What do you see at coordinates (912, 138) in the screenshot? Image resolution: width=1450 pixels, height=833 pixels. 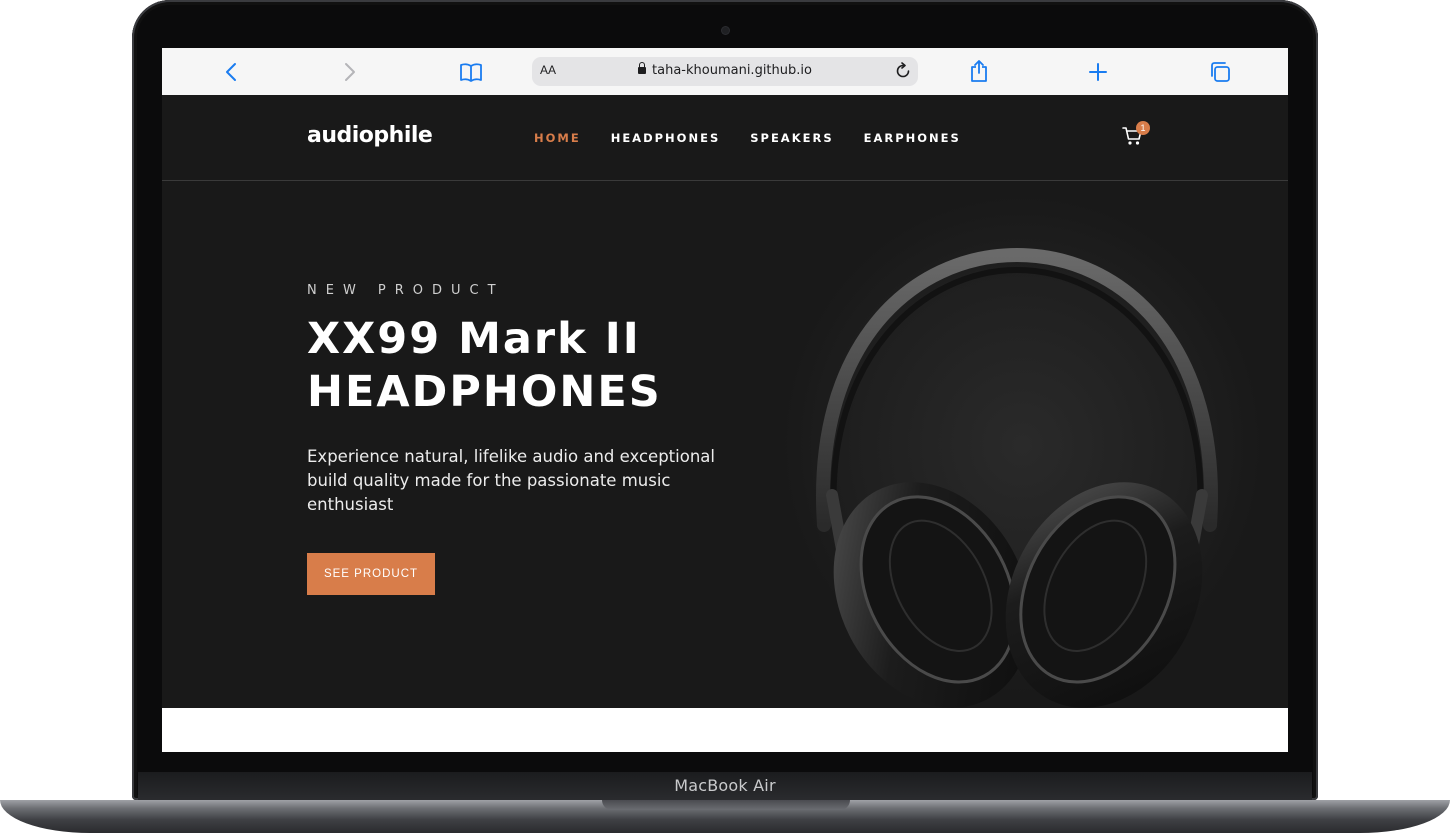 I see `nav-item-earphones: EARPHONES` at bounding box center [912, 138].